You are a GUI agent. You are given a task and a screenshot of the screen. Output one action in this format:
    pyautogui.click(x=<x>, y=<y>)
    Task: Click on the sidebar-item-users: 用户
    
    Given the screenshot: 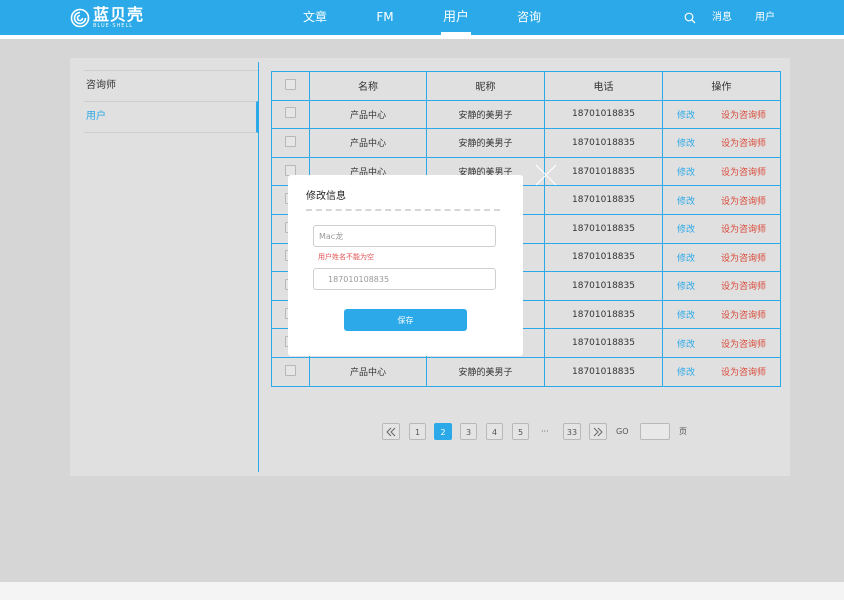 What is the action you would take?
    pyautogui.click(x=171, y=117)
    